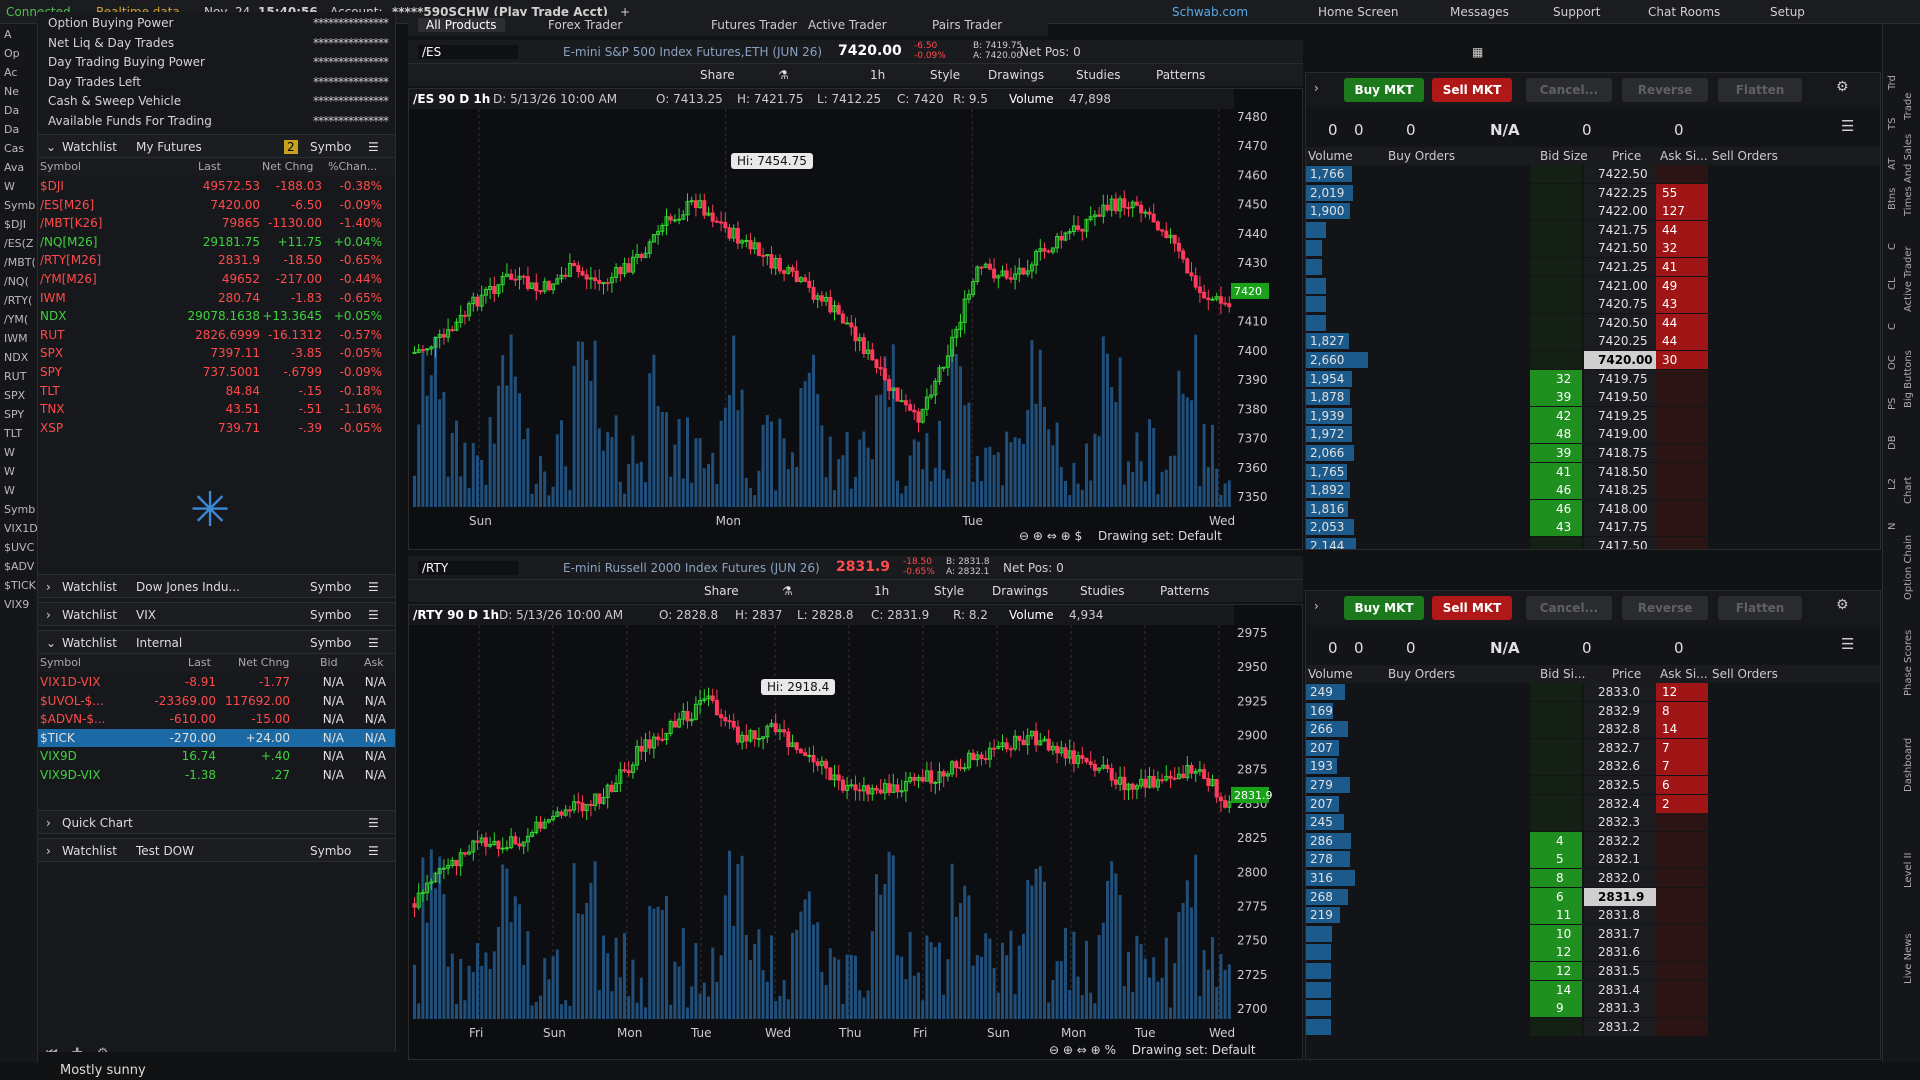 The height and width of the screenshot is (1080, 1920). Describe the element at coordinates (1908, 870) in the screenshot. I see `right-nav-gadget: Level II` at that location.